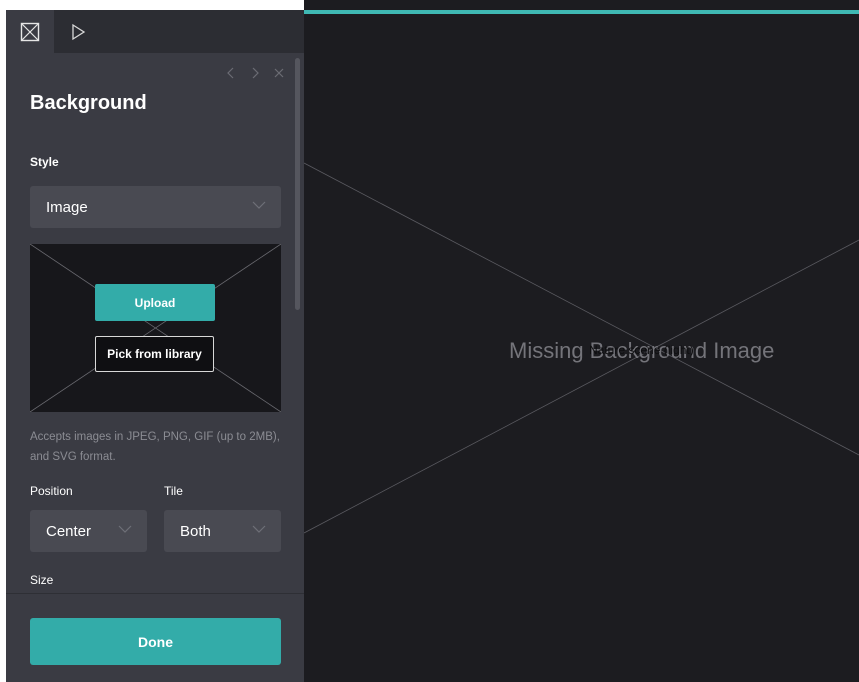 This screenshot has width=859, height=682. I want to click on tile-label: Tile, so click(173, 491).